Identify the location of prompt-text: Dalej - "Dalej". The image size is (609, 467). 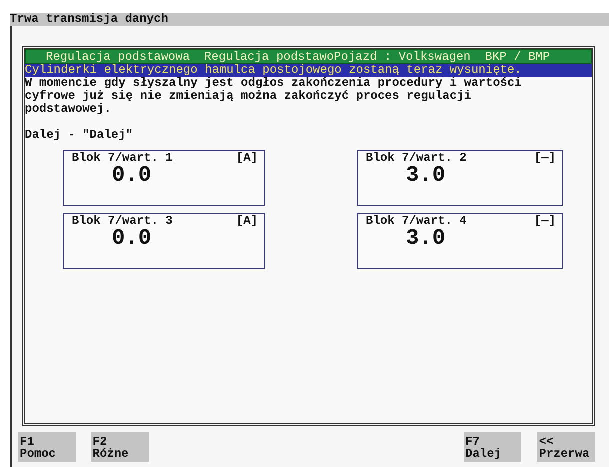
(79, 135).